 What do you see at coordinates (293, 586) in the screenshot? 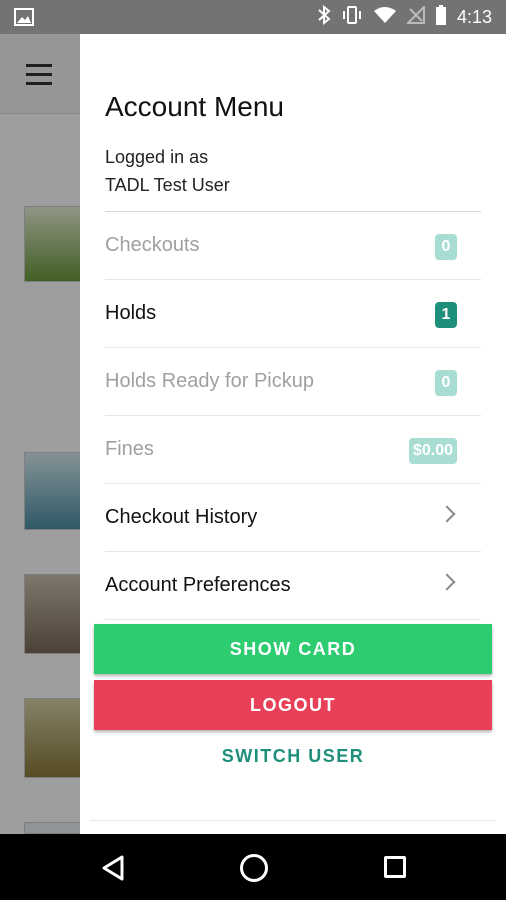
I see `menu-item-account-preferences: Account Preferences` at bounding box center [293, 586].